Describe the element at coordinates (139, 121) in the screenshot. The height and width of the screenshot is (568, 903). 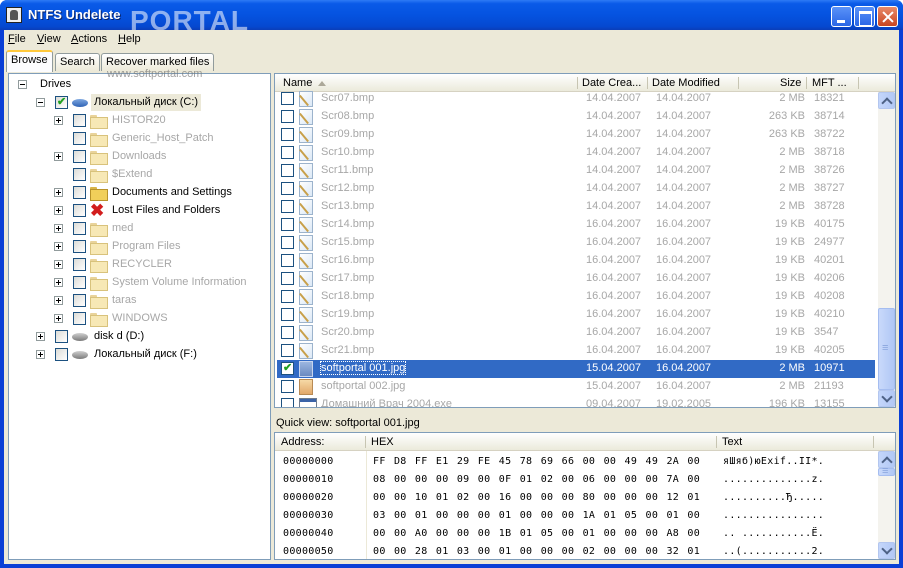
I see `tree-folder: HISTOR20` at that location.